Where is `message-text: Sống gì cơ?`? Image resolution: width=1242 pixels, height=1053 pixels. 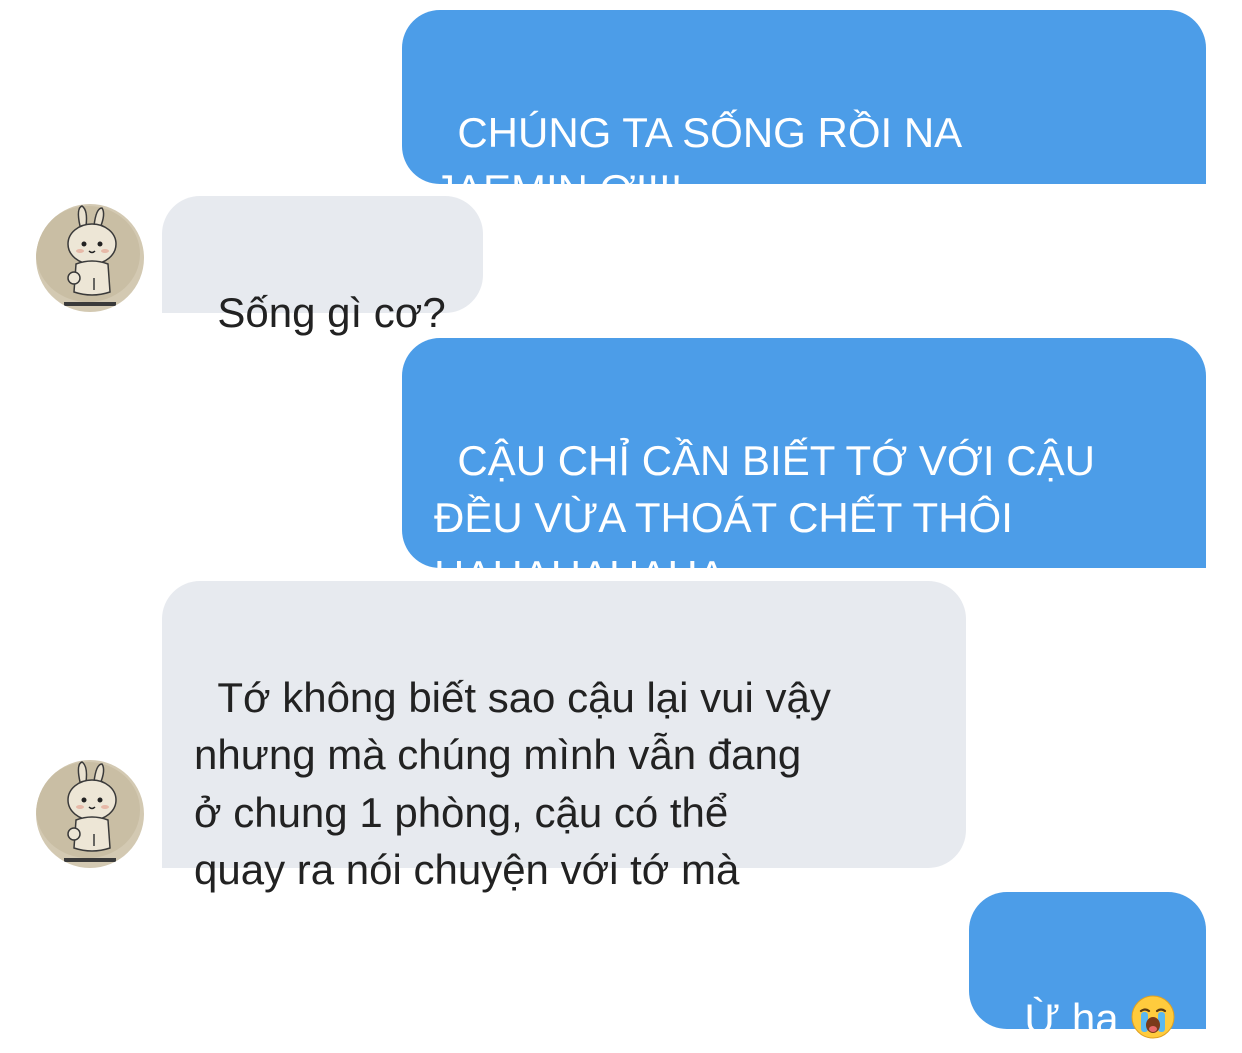 message-text: Sống gì cơ? is located at coordinates (331, 312).